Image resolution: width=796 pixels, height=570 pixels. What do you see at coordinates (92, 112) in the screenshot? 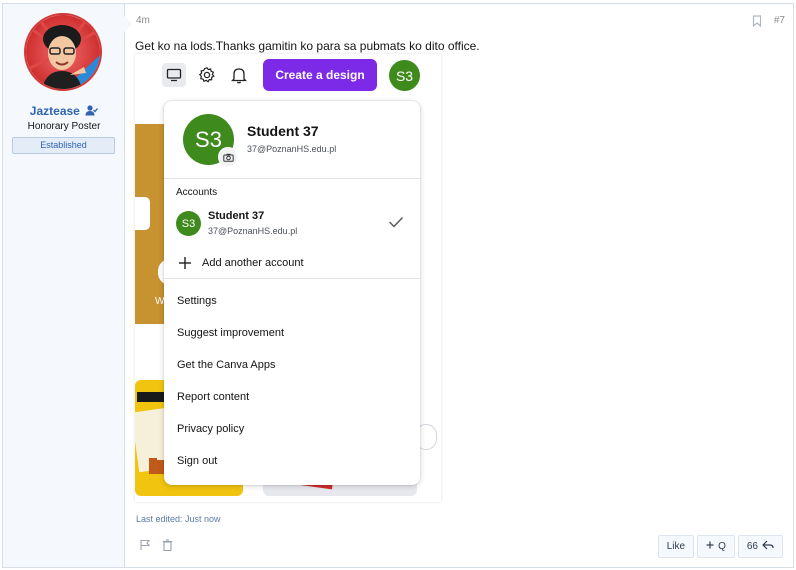
I see `user-check-icon` at bounding box center [92, 112].